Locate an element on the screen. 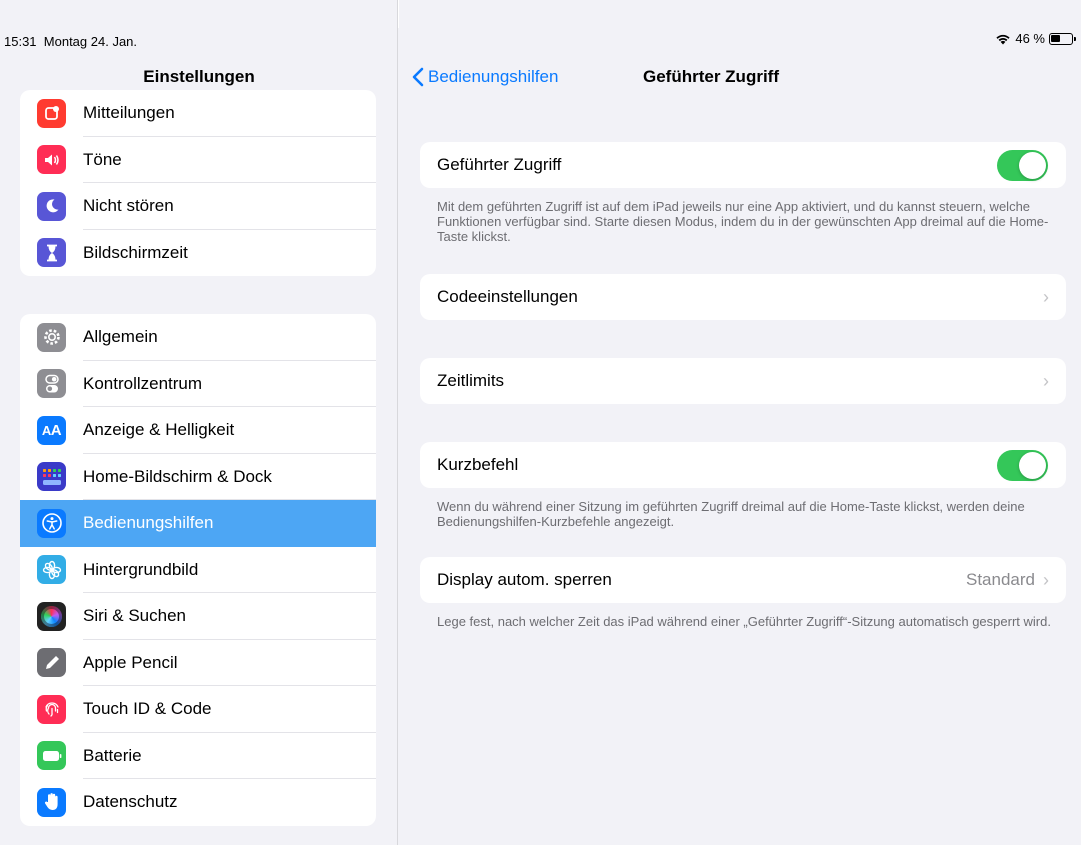 This screenshot has height=845, width=1081. sidebar-item-accessibility: Bedienungshilfen is located at coordinates (198, 523).